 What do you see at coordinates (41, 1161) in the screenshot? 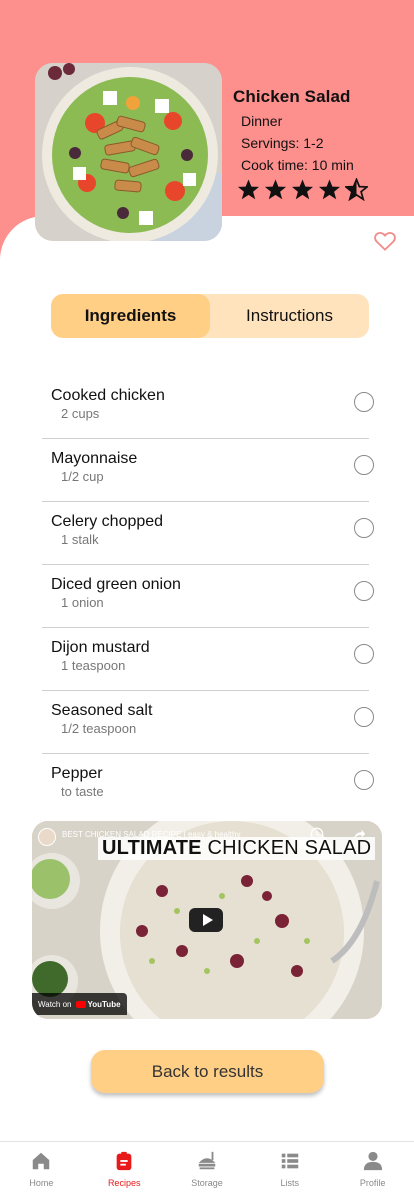
I see `home-icon` at bounding box center [41, 1161].